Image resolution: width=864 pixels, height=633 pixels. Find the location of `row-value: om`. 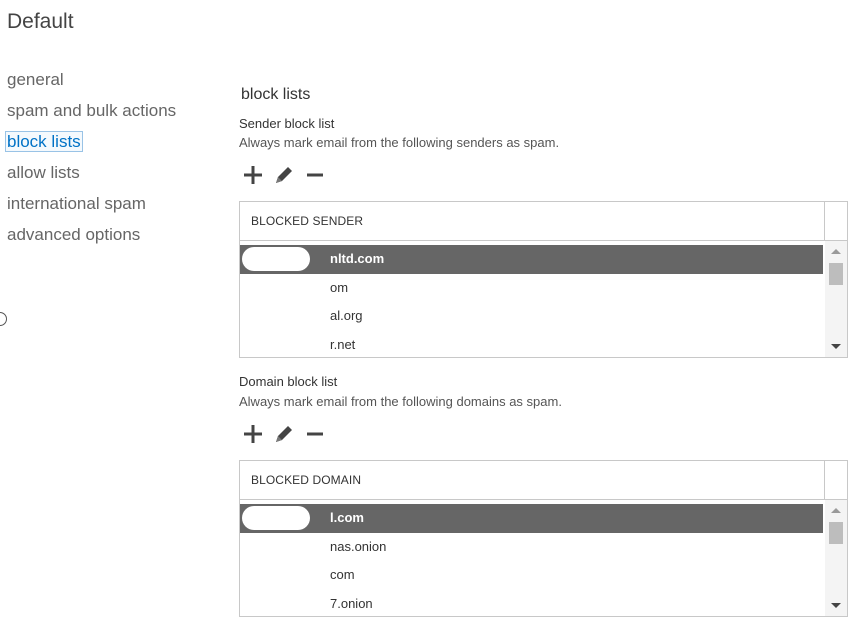

row-value: om is located at coordinates (339, 287).